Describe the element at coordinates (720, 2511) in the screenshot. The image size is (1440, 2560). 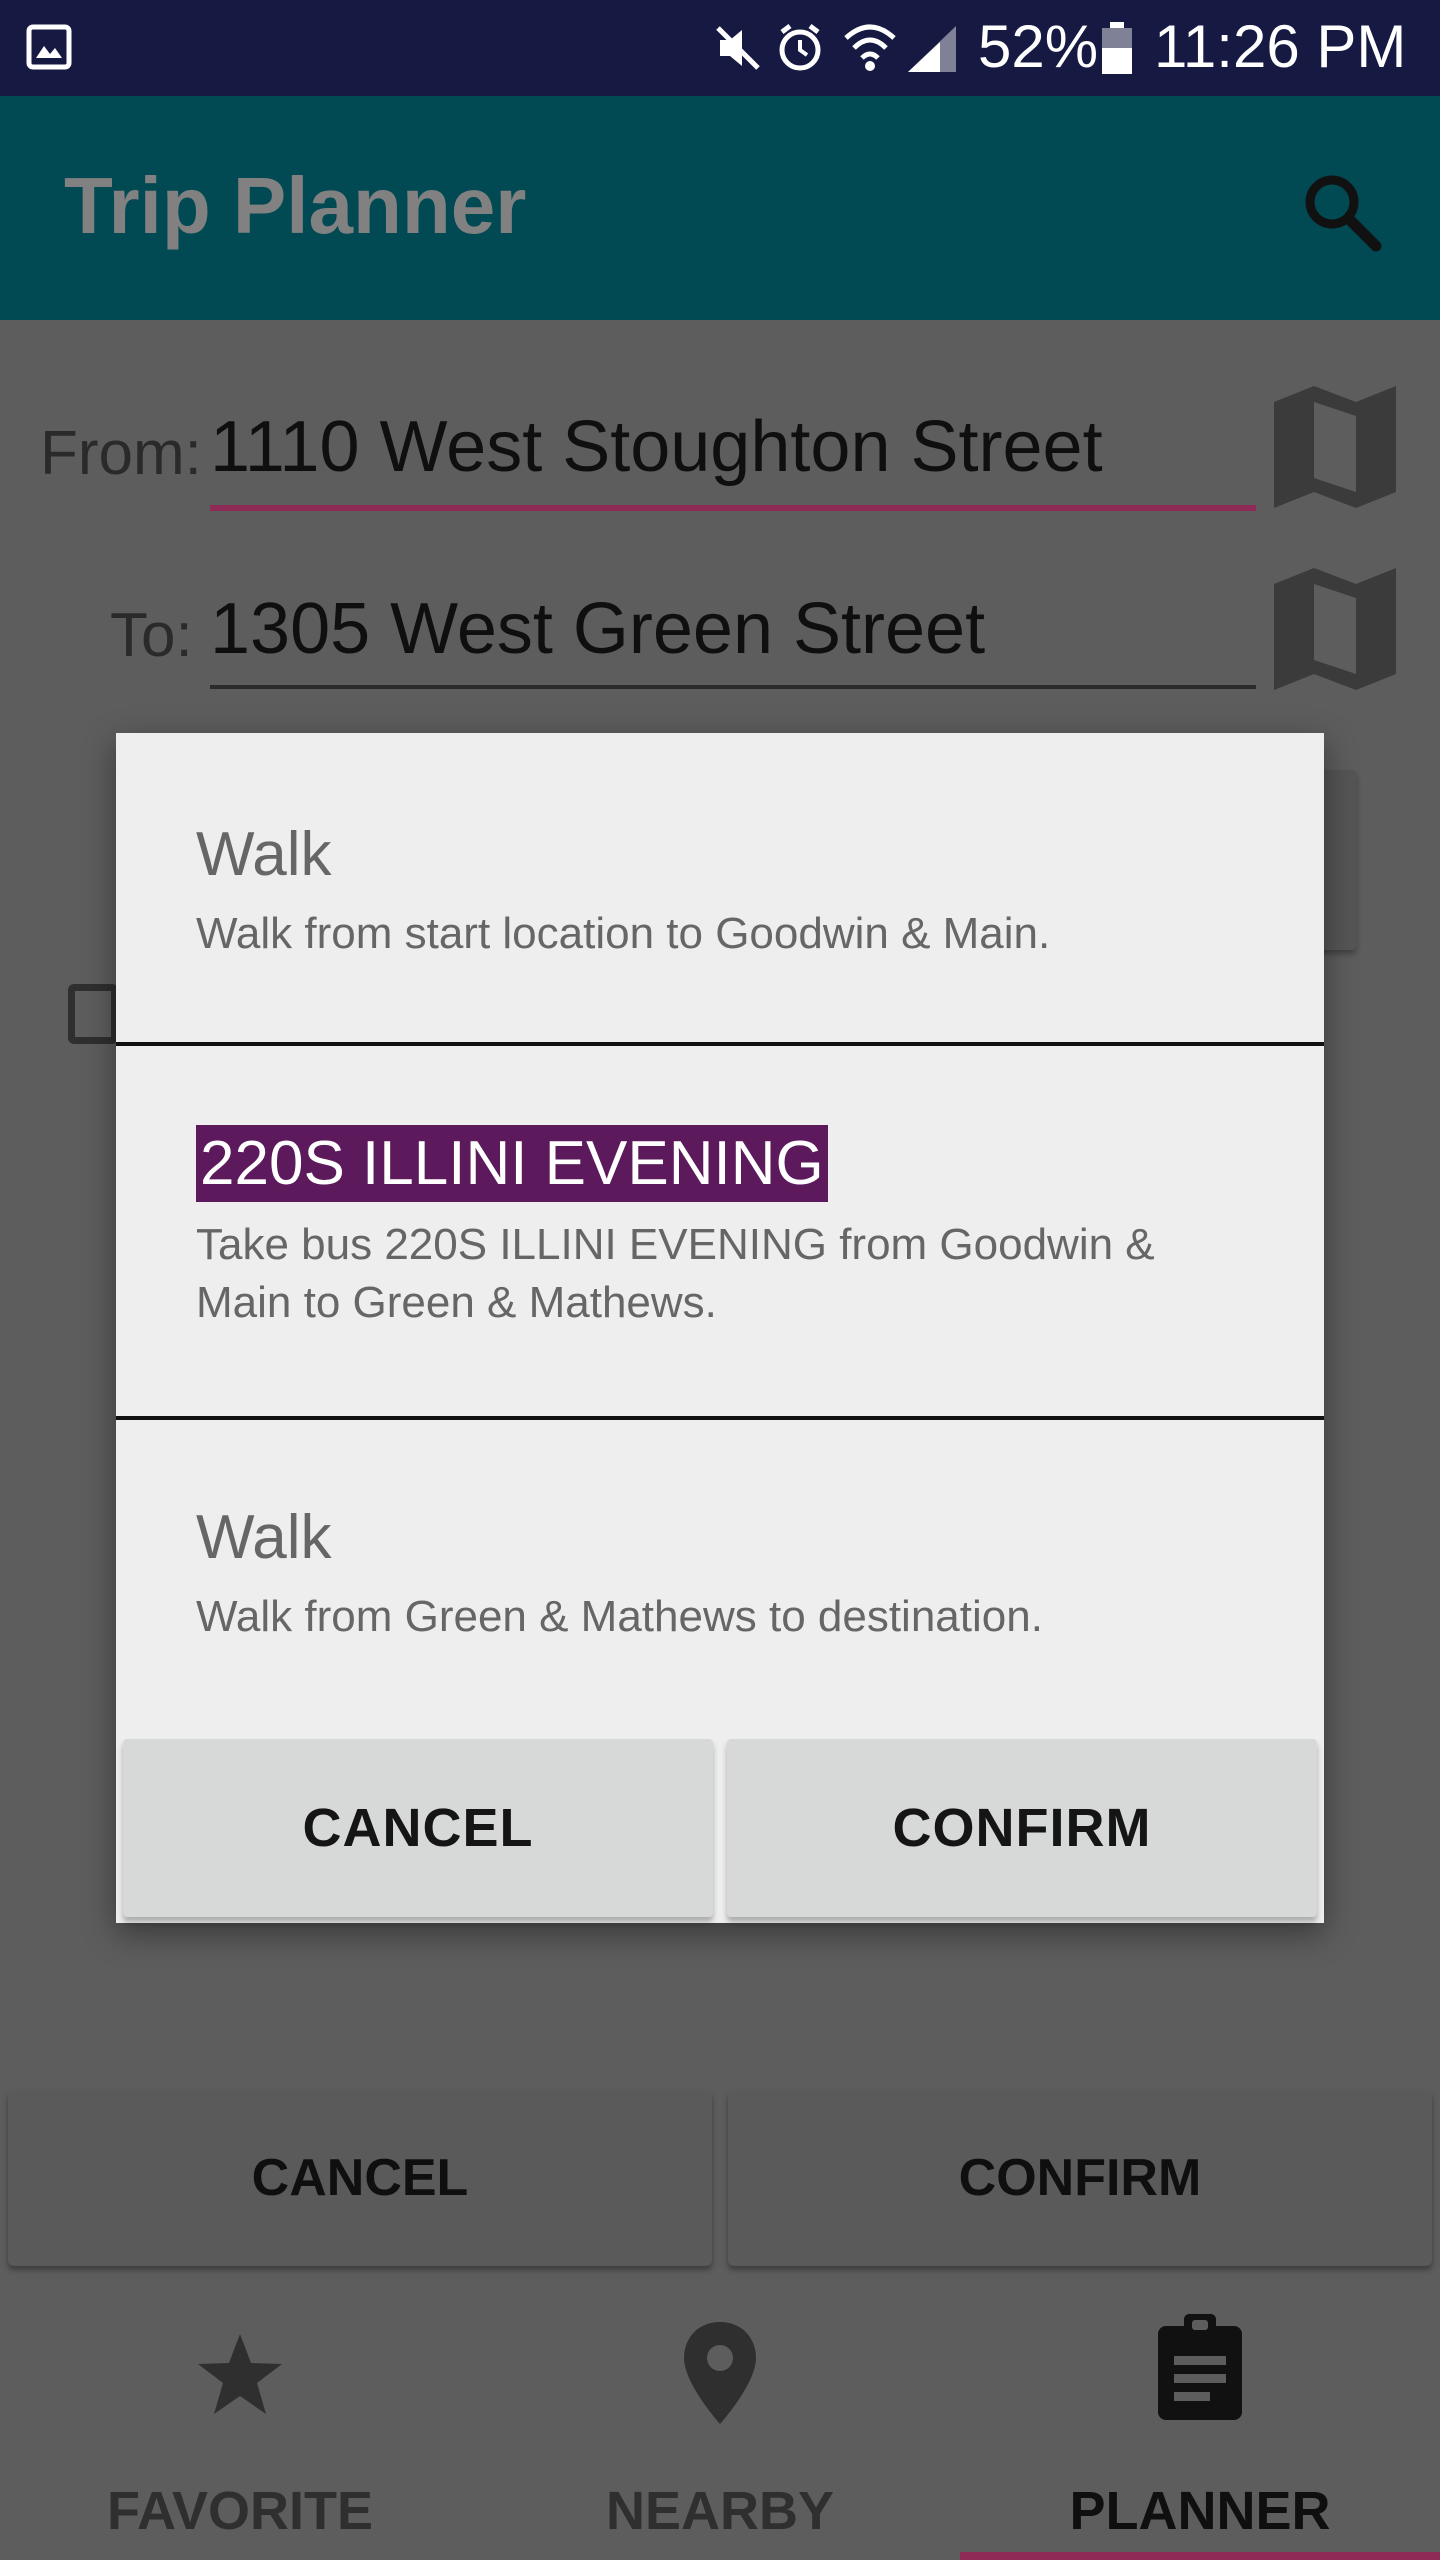
I see `nav-nearby-label: NEARBY` at that location.